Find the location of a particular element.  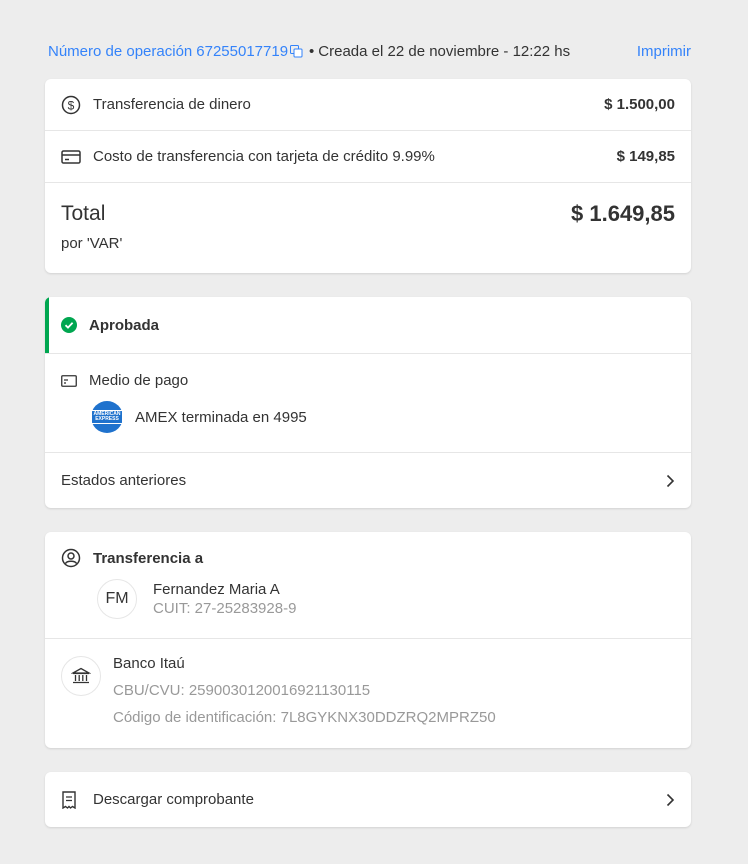

bank-name: Banco Itaú is located at coordinates (149, 663).